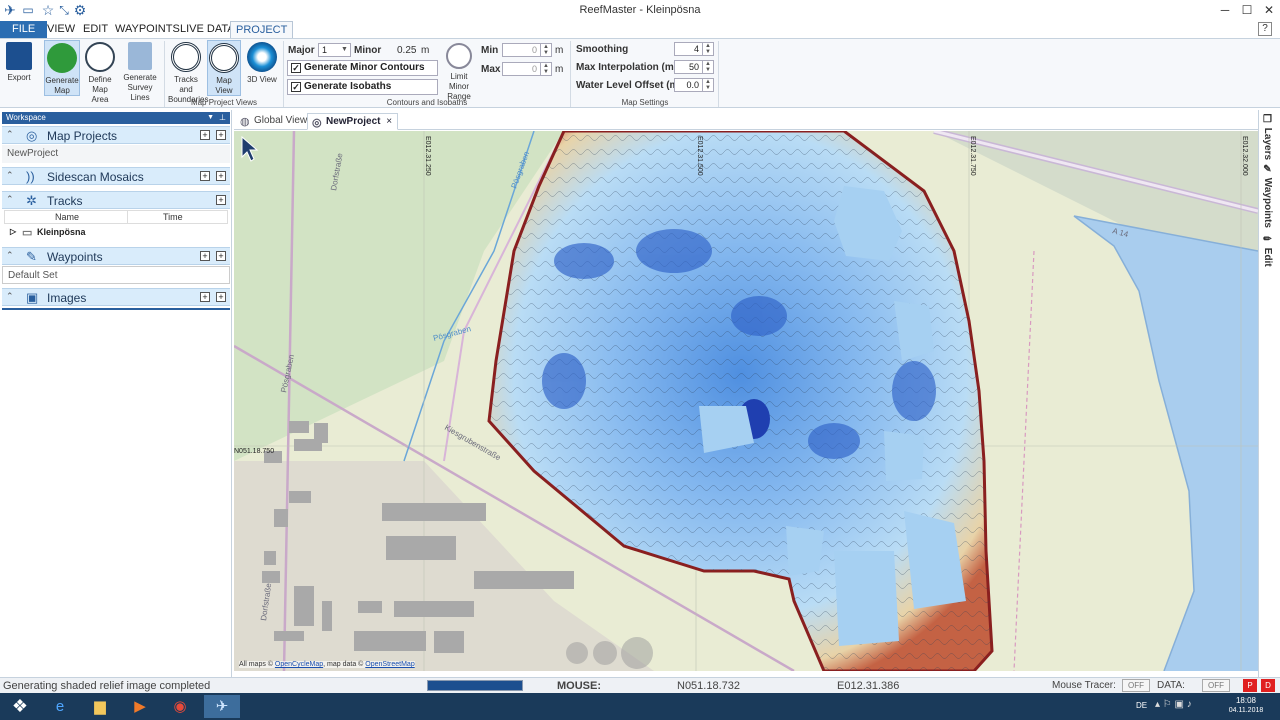  What do you see at coordinates (140, 87) in the screenshot?
I see `survey-lines-label: Generate Survey Lines` at bounding box center [140, 87].